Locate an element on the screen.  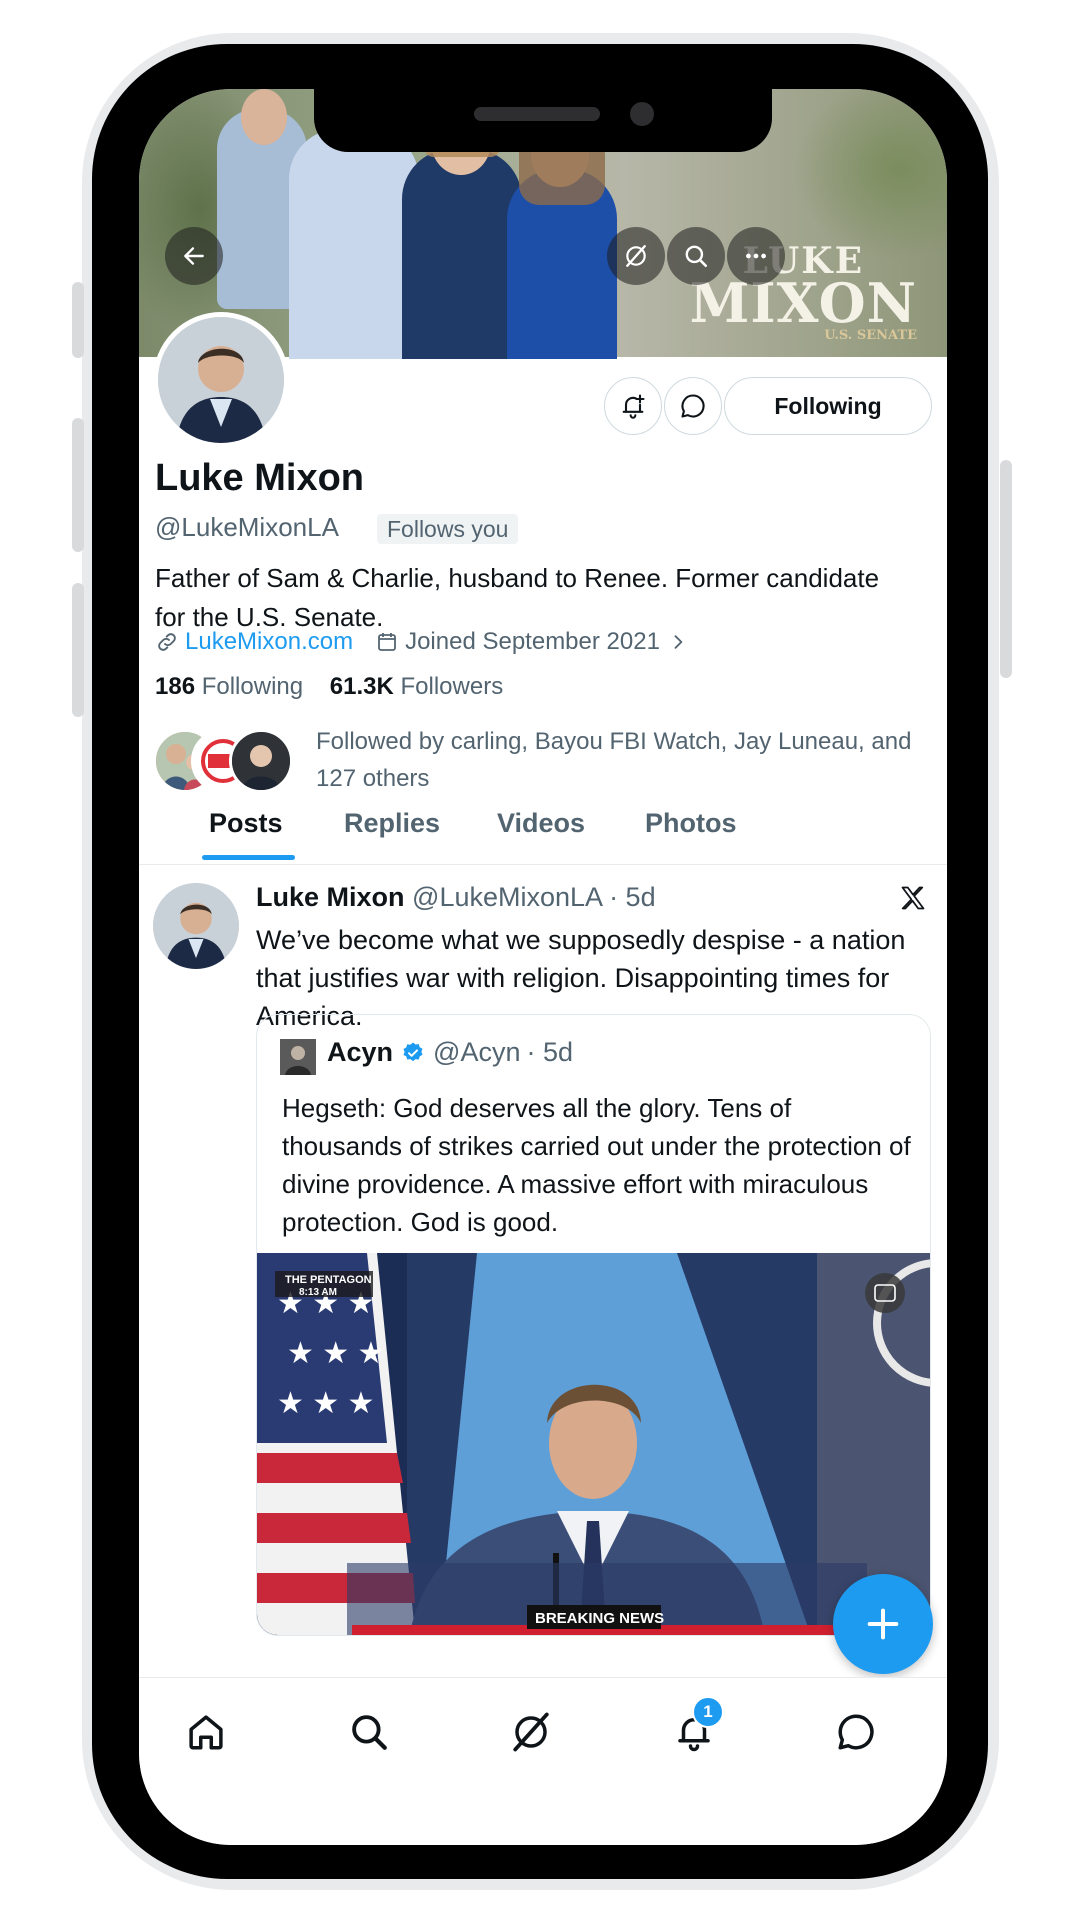
website-link: LukeMixon.com is located at coordinates (269, 642).